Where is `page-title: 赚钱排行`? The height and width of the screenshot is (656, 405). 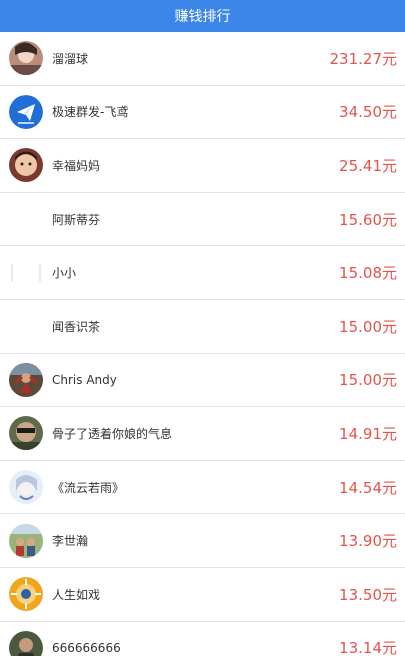
page-title: 赚钱排行 is located at coordinates (202, 17).